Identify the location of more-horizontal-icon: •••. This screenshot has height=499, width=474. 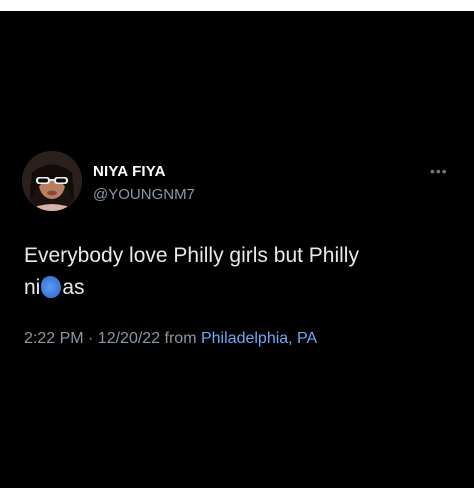
(439, 171).